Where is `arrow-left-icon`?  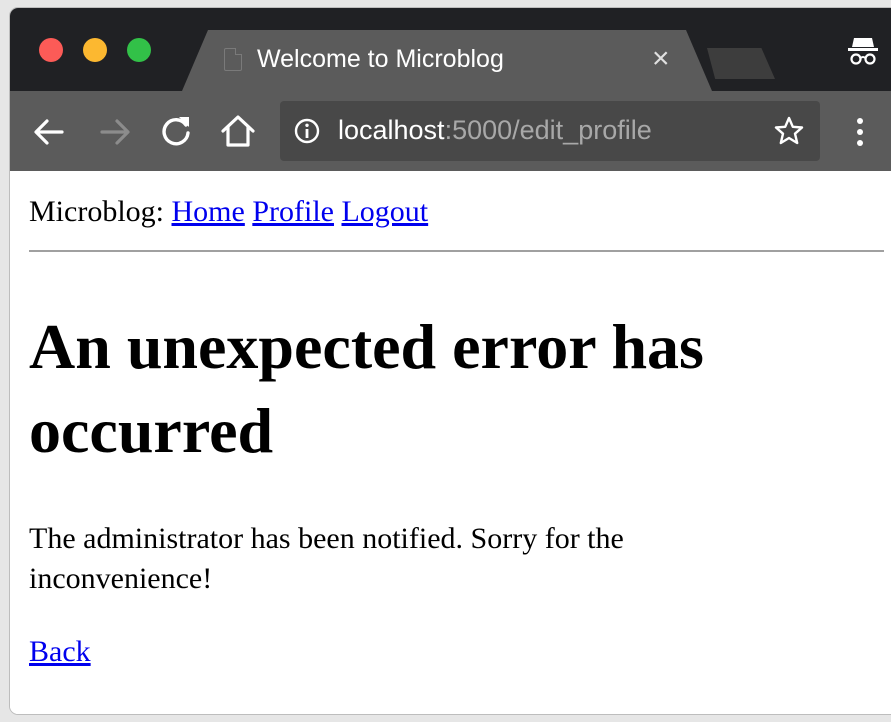
arrow-left-icon is located at coordinates (49, 132).